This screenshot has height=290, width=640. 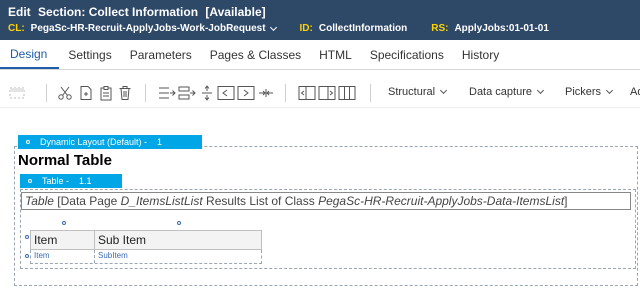 I want to click on insert-column-after-icon, so click(x=246, y=93).